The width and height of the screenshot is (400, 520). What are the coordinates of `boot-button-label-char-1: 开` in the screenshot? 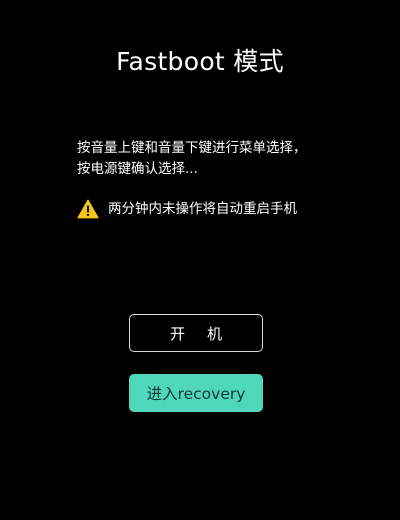 It's located at (177, 333).